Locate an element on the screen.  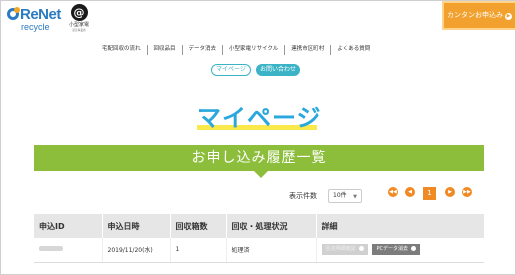
mypage-button: マイページ is located at coordinates (231, 70).